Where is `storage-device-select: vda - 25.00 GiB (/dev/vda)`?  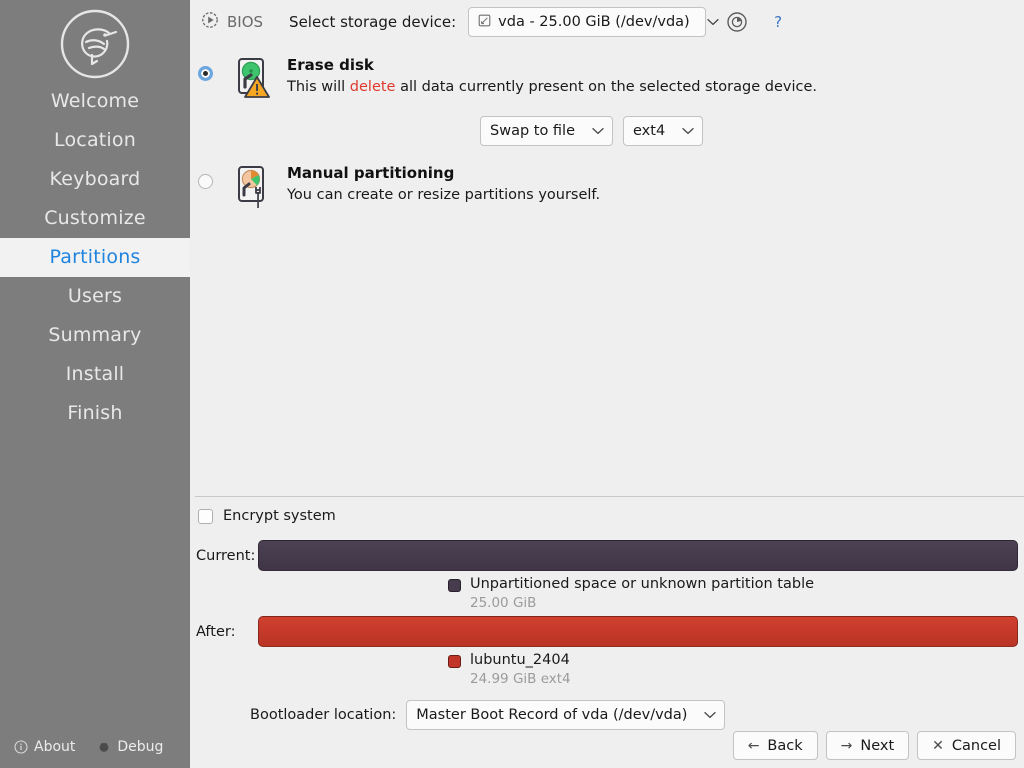
storage-device-select: vda - 25.00 GiB (/dev/vda) is located at coordinates (593, 22).